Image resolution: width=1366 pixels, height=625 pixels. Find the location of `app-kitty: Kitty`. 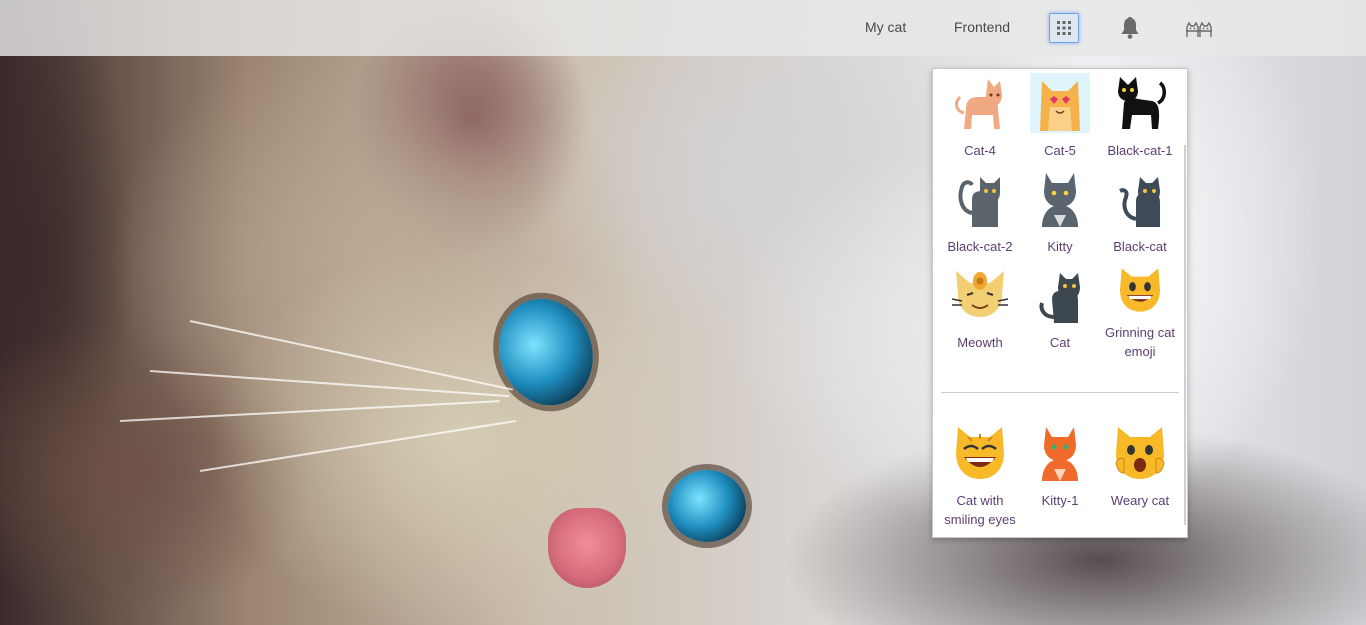

app-kitty: Kitty is located at coordinates (1060, 217).